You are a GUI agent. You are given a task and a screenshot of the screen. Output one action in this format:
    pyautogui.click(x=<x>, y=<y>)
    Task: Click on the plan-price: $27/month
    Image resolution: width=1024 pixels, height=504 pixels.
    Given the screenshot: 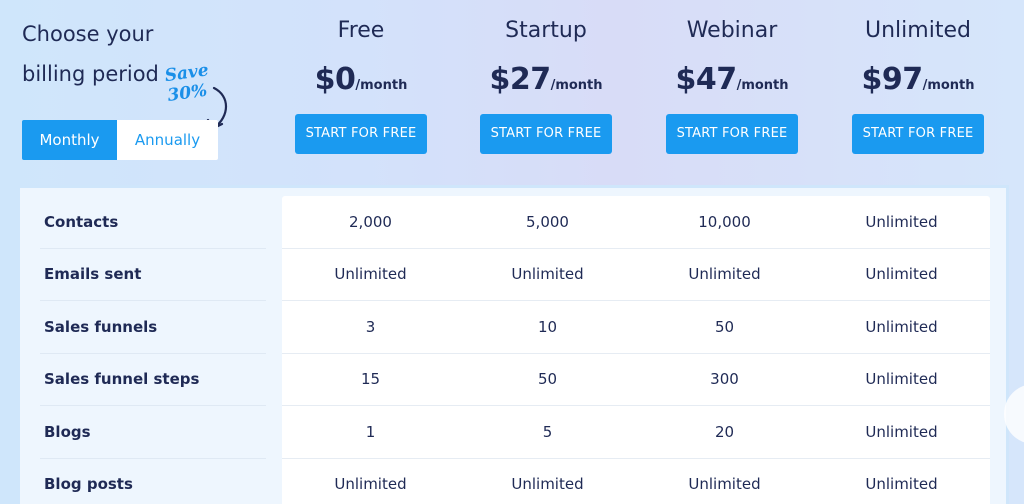 What is the action you would take?
    pyautogui.click(x=546, y=82)
    